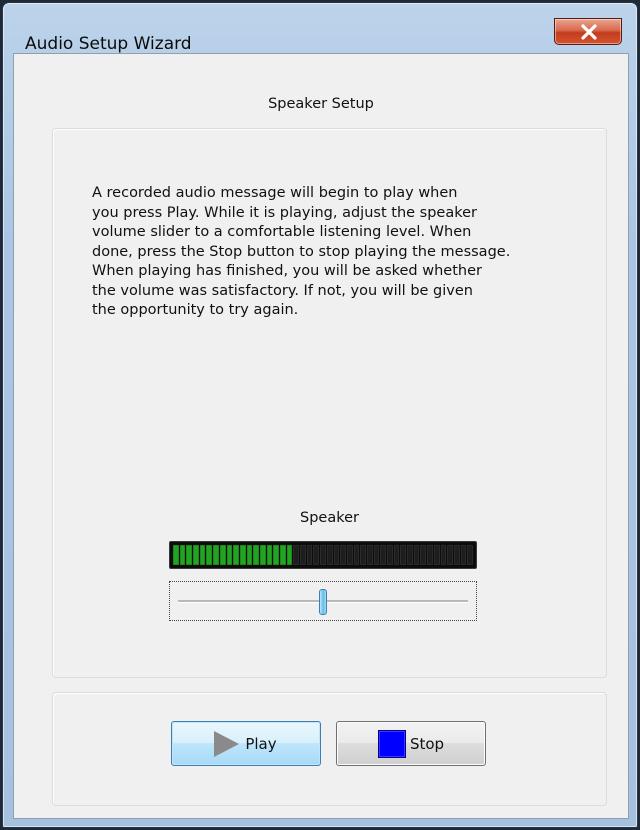 The image size is (640, 830). I want to click on title-bar: Audio Setup Wizard, so click(320, 28).